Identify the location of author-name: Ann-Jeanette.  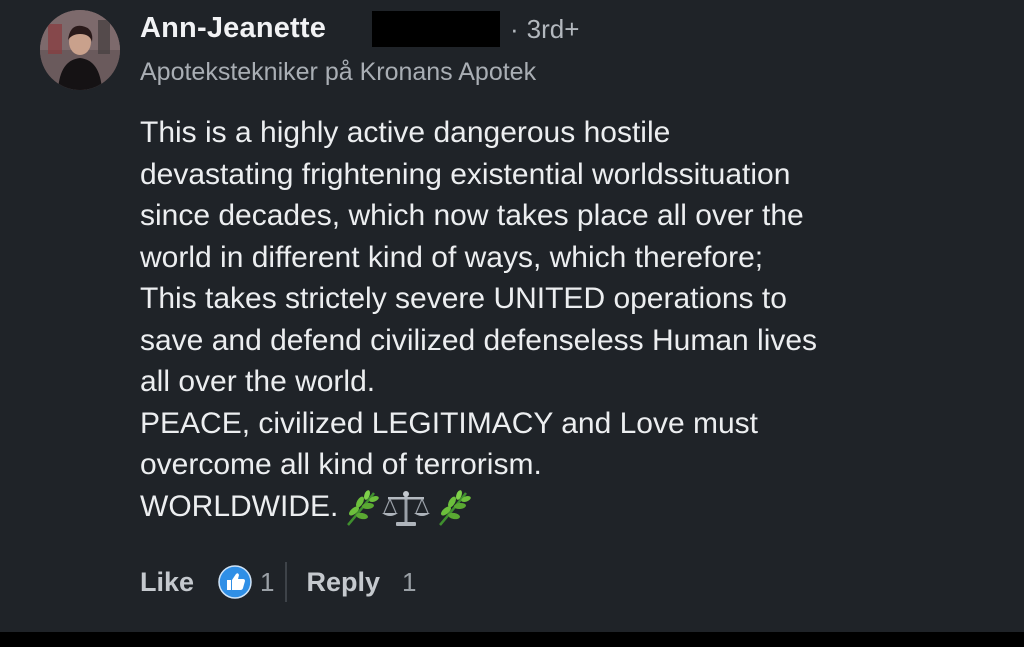
(233, 28).